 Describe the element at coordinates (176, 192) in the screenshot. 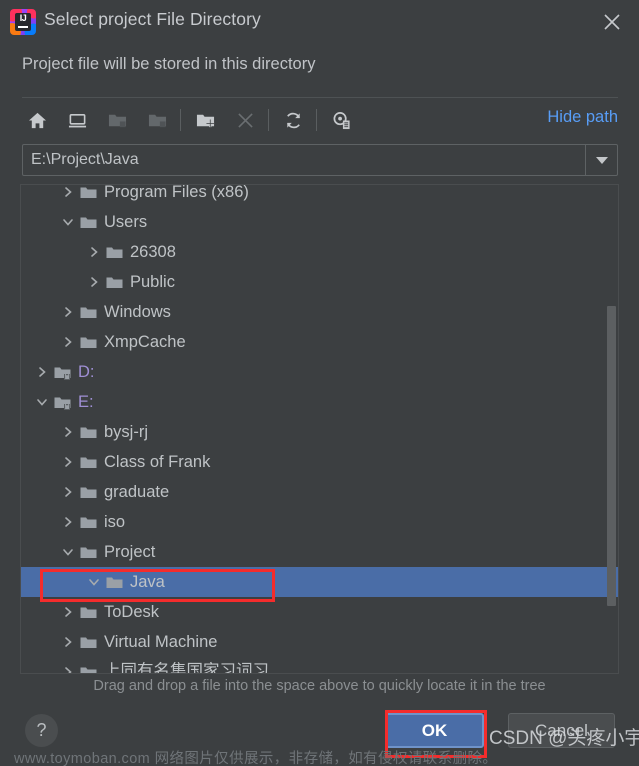

I see `tree-row-label: Program Files (x86)` at that location.